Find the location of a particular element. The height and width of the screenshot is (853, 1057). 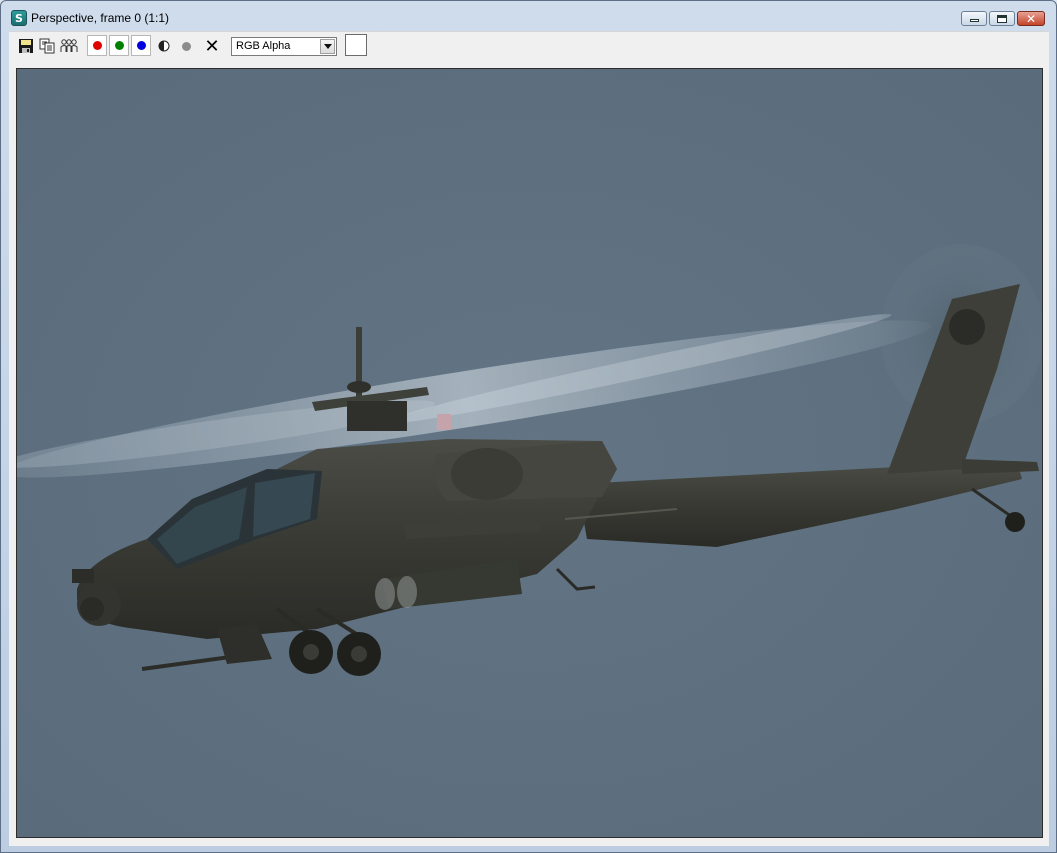

alpha-icon is located at coordinates (186, 46).